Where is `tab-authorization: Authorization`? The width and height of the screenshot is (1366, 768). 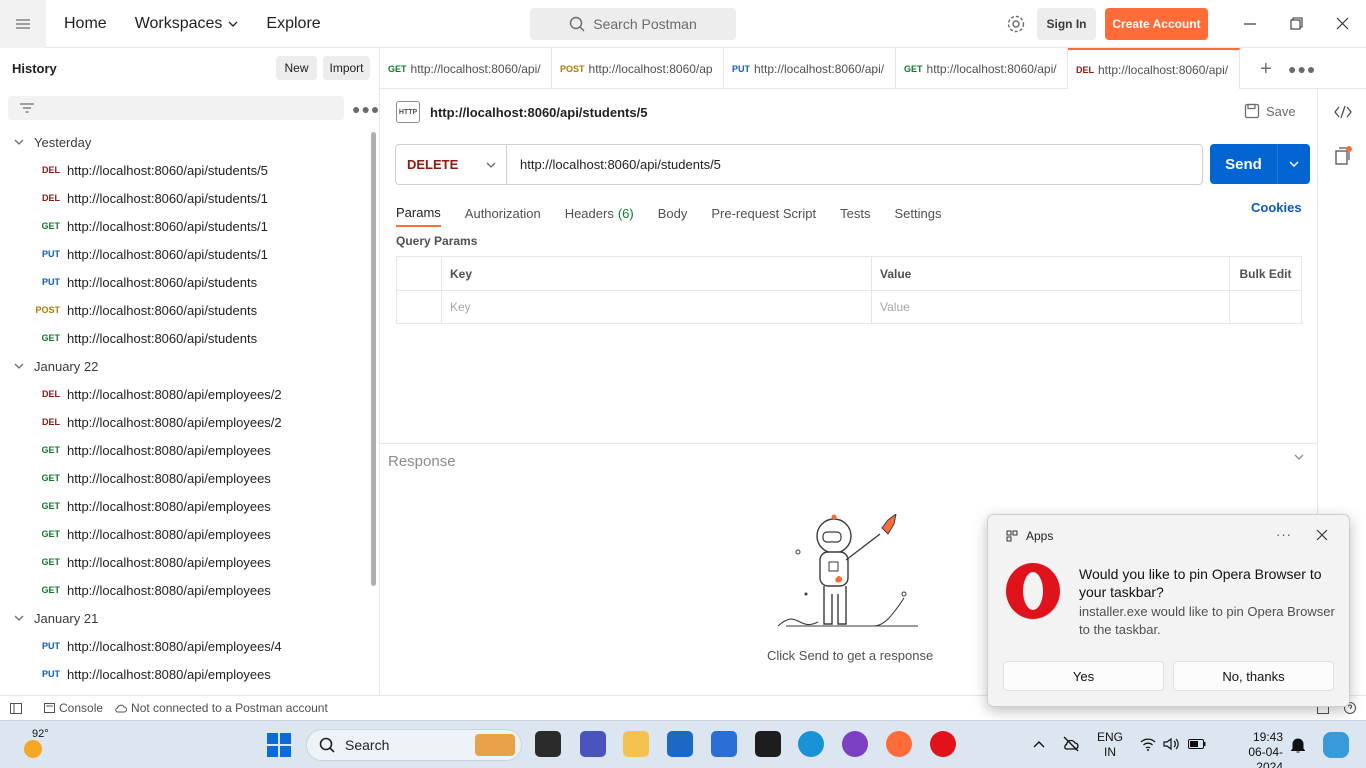
tab-authorization: Authorization is located at coordinates (503, 213).